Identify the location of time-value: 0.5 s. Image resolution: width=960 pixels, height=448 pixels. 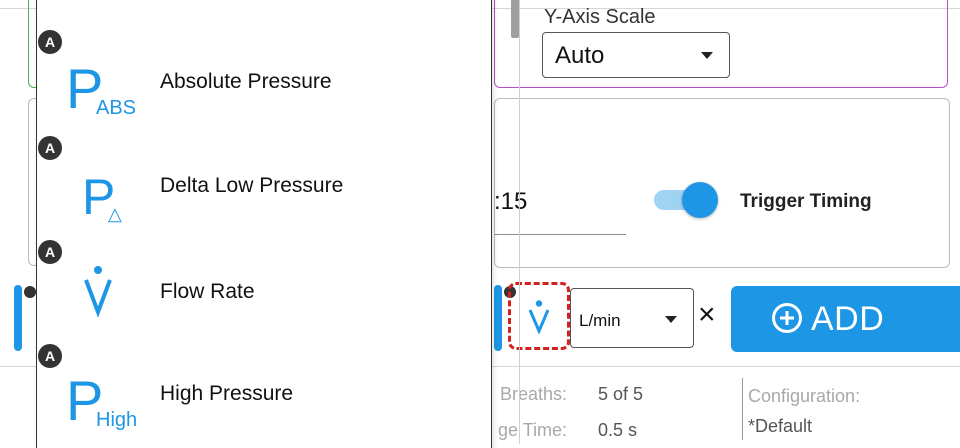
(618, 430).